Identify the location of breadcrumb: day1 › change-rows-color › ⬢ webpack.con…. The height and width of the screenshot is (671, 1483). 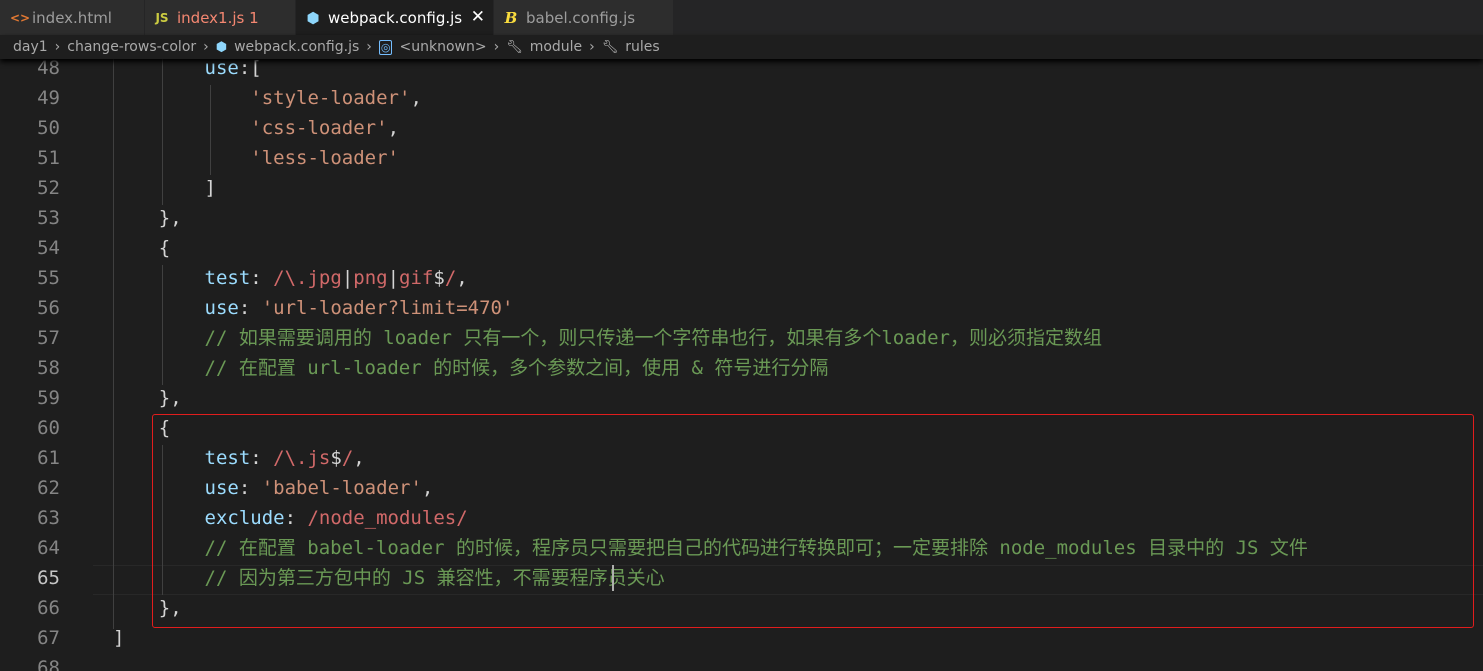
(741, 47).